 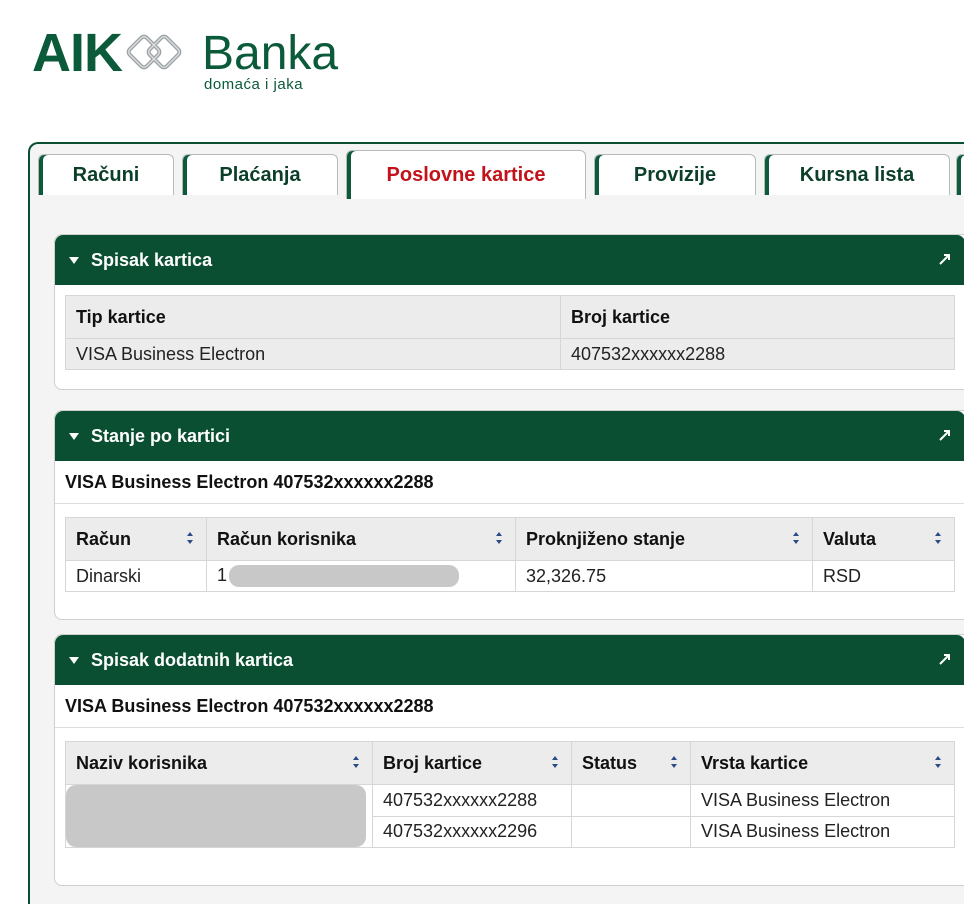 I want to click on table-row: Dinarski 1 32,326.75 RSD, so click(x=510, y=576).